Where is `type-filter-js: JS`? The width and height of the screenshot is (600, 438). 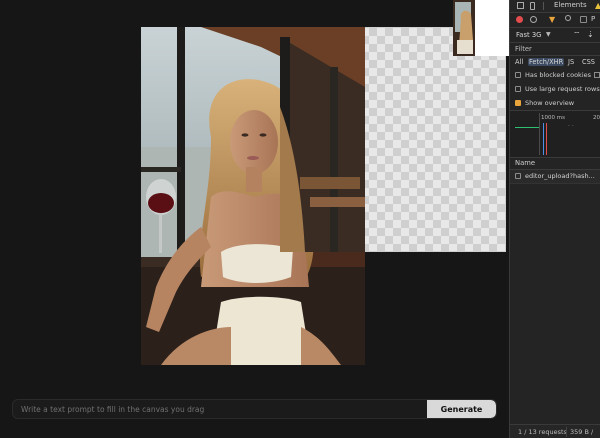 type-filter-js: JS is located at coordinates (571, 62).